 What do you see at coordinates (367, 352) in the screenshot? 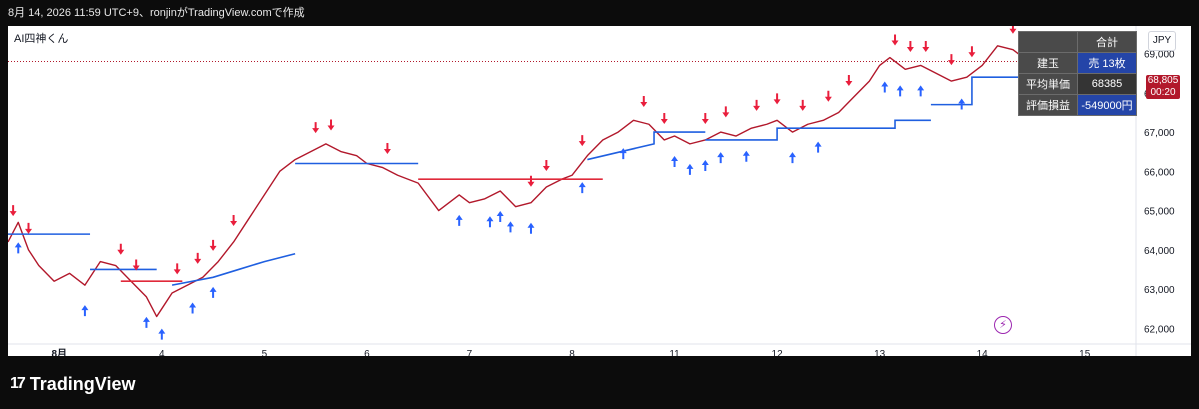
I see `x-tick-label: 6` at bounding box center [367, 352].